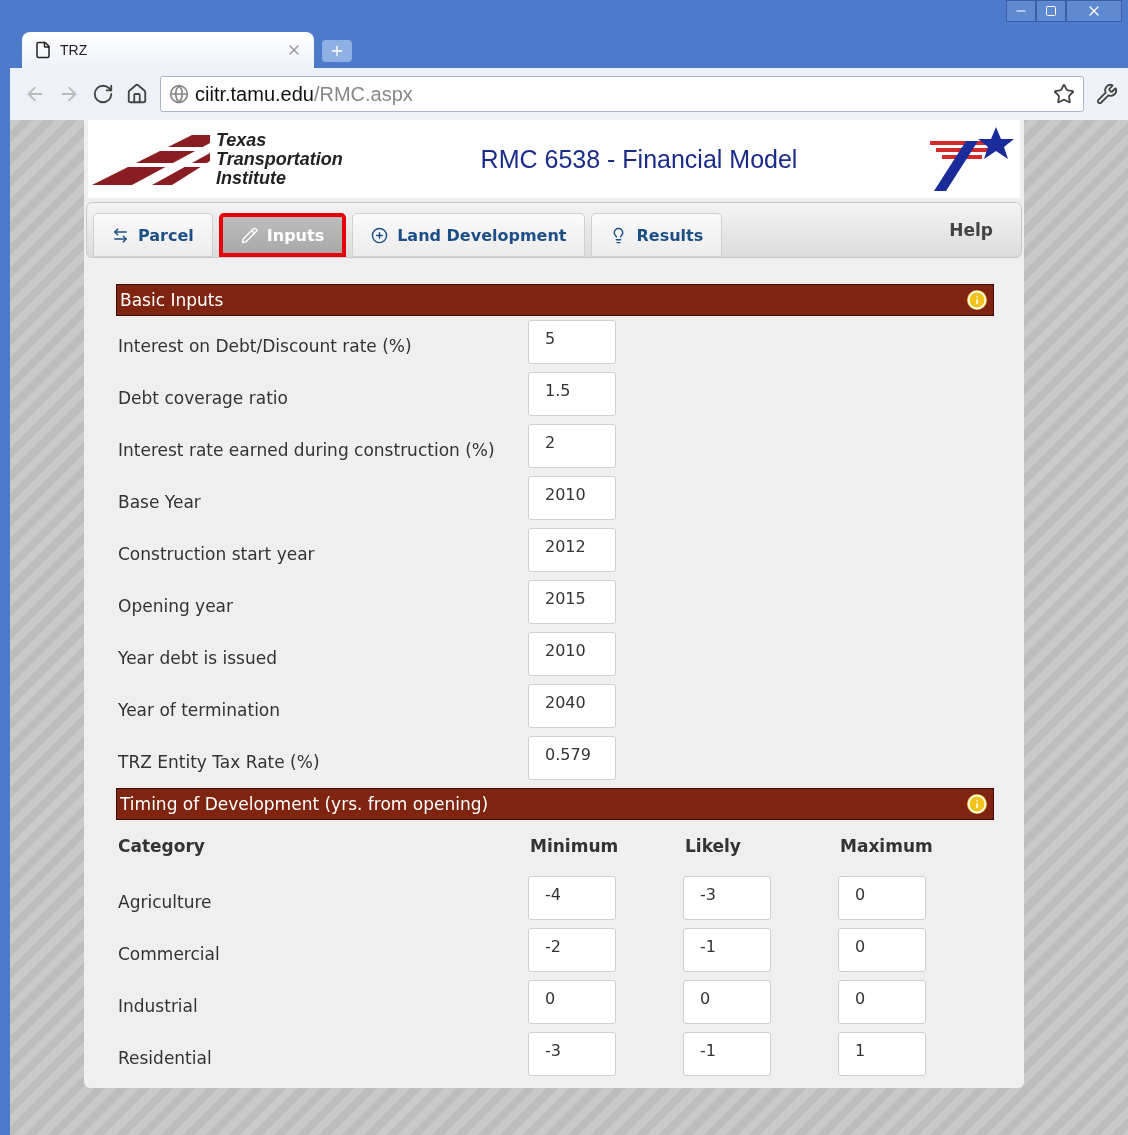  Describe the element at coordinates (159, 502) in the screenshot. I see `field-label: Base Year` at that location.